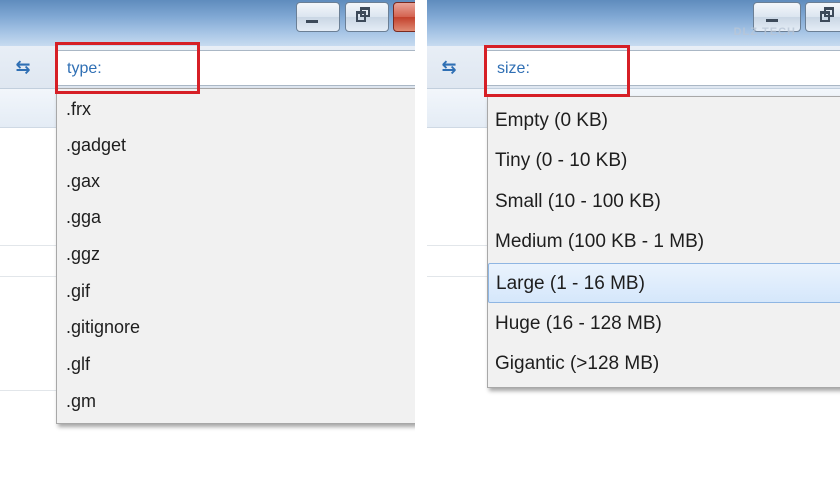 This screenshot has width=840, height=500. I want to click on address-toolbar: ⇆ size:, so click(633, 67).